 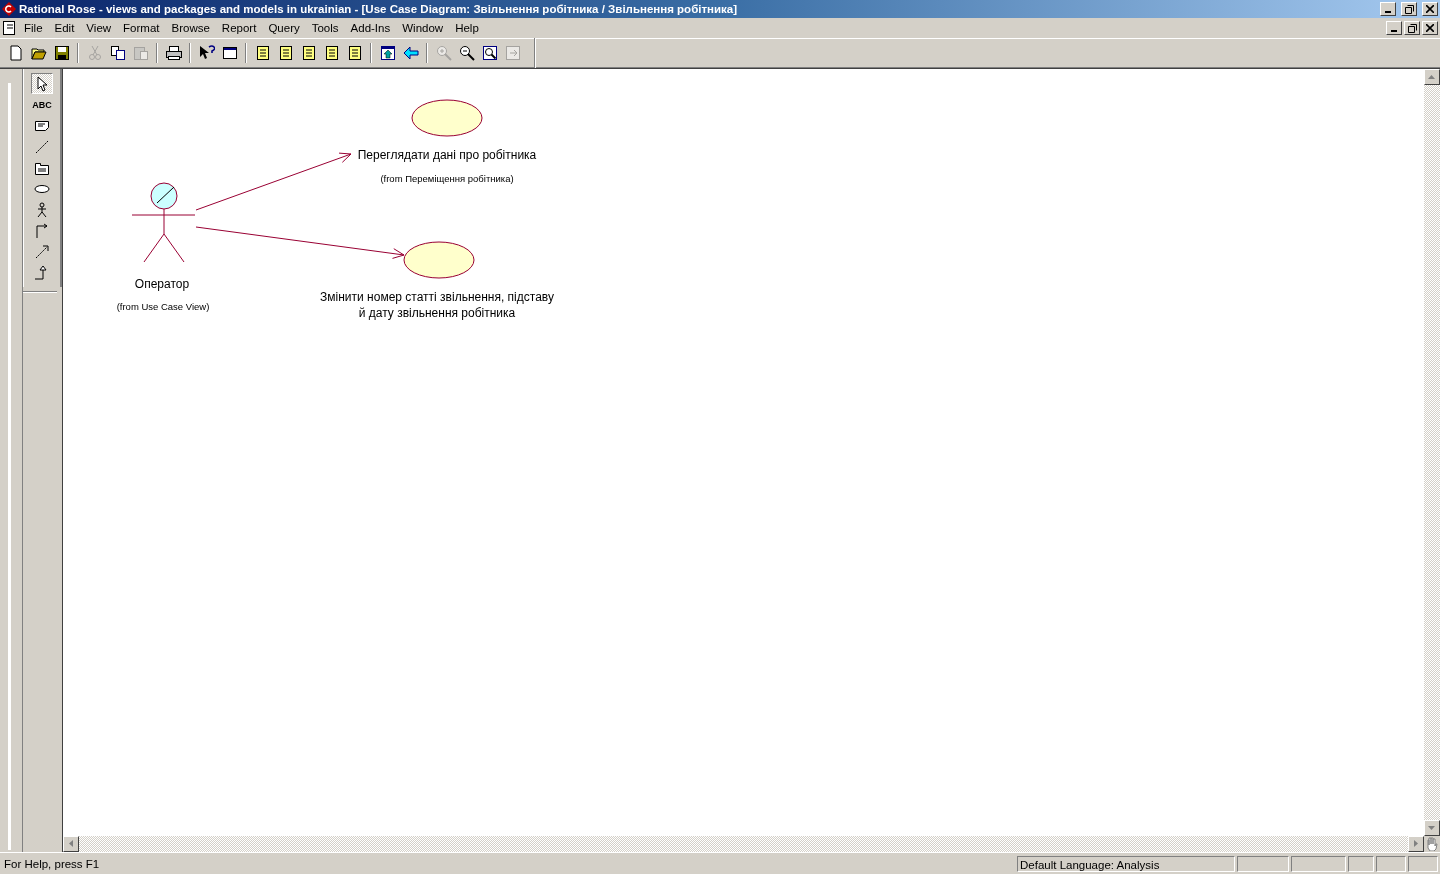 I want to click on use-case-name: Змінити номер статті звільнення, підставу, so click(x=437, y=297).